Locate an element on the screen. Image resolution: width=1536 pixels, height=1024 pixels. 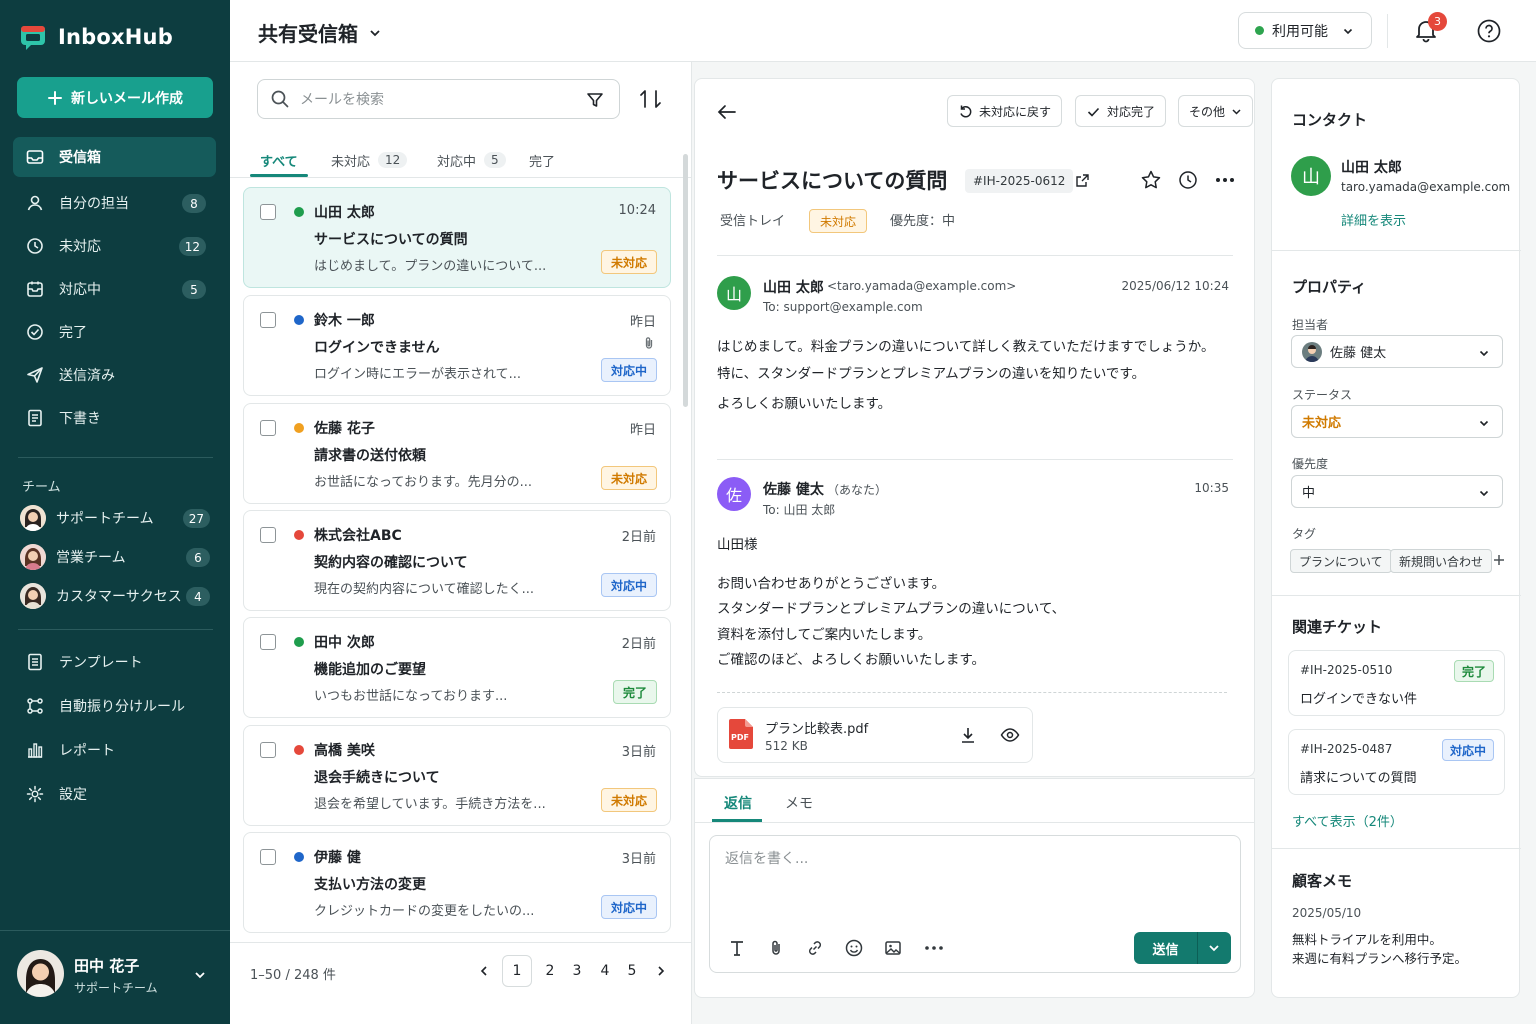
tab-reply: 返信 is located at coordinates (738, 803).